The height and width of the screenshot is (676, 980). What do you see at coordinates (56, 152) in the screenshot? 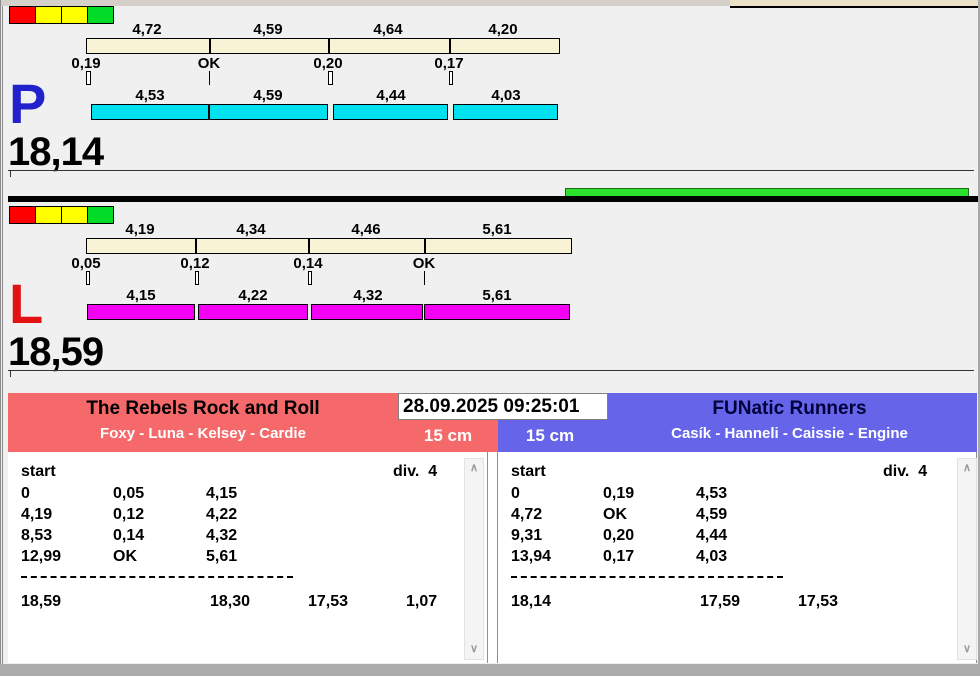
I see `lane-total-time: 18,14` at bounding box center [56, 152].